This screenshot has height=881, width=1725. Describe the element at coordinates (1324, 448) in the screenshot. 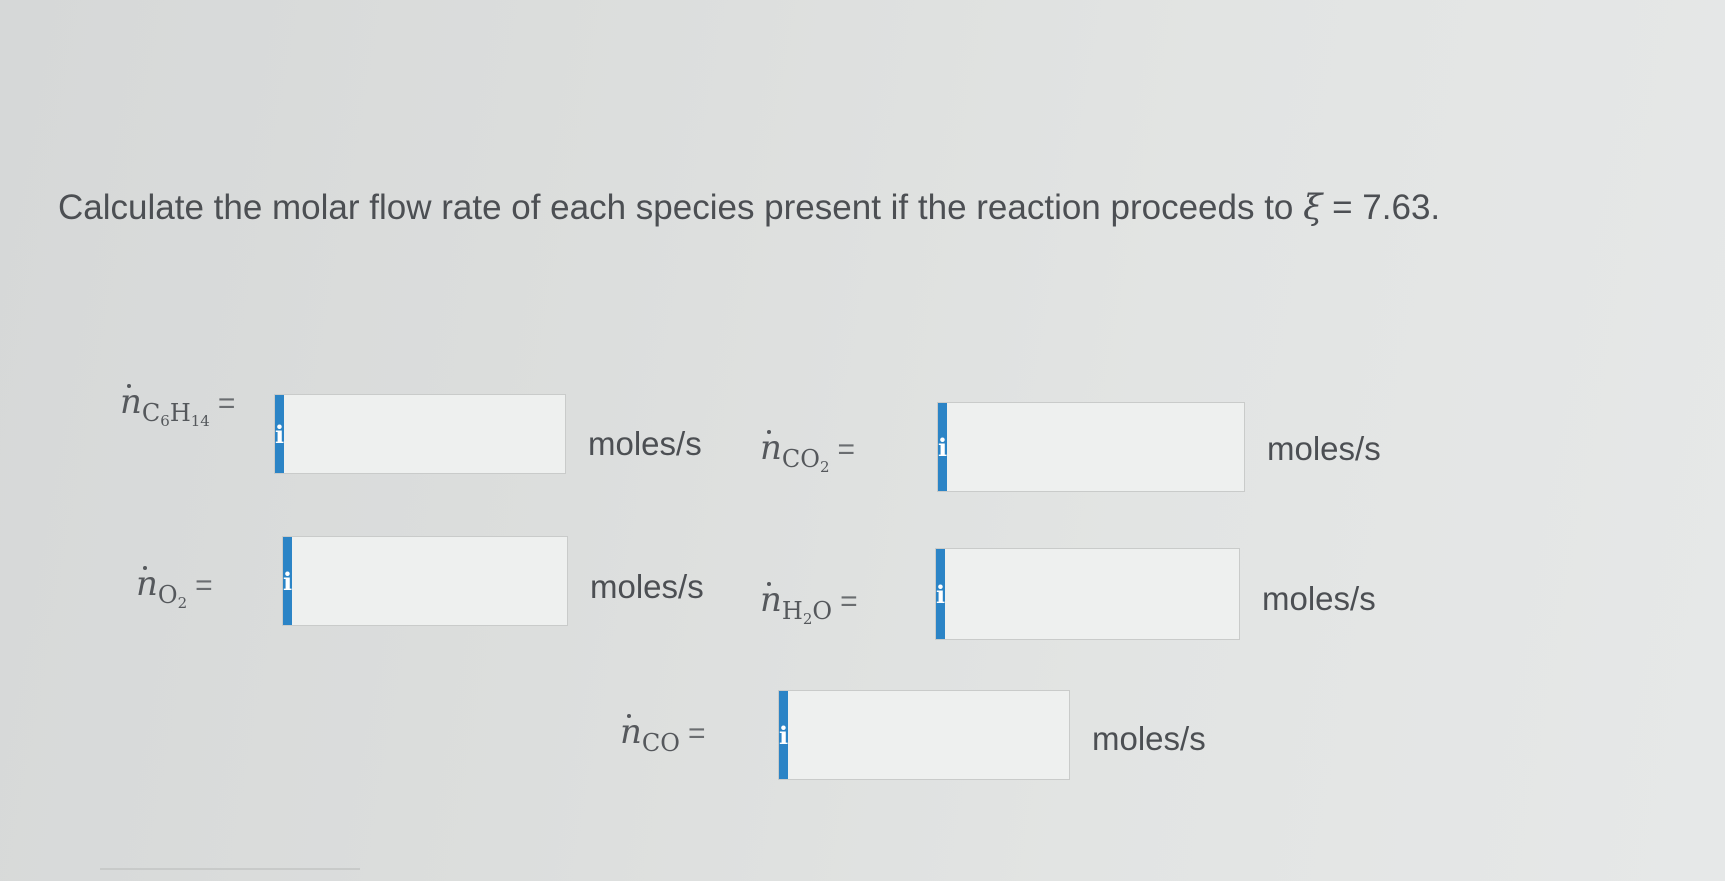

I see `unit-co2: moles/s` at that location.